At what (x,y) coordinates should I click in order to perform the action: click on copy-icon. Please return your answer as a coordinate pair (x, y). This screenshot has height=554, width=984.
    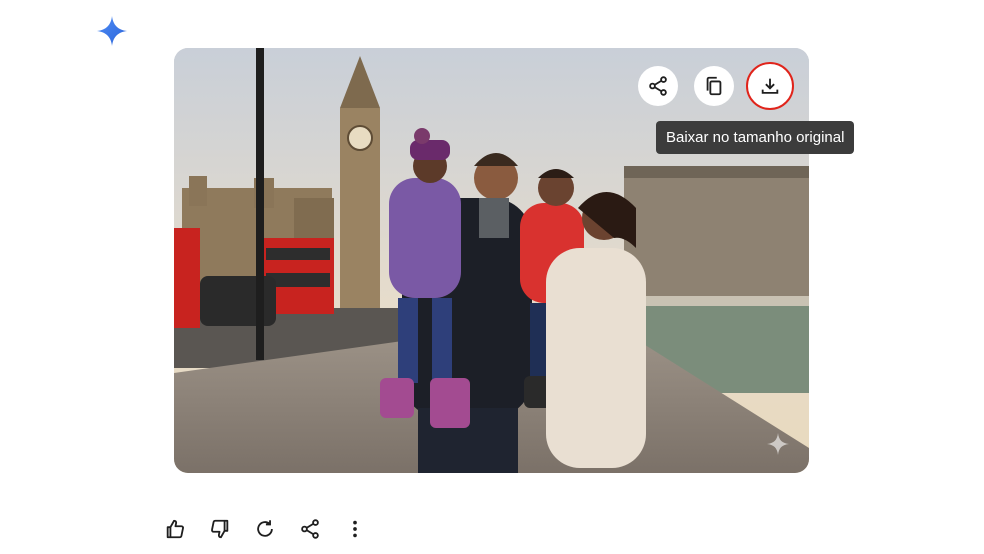
    Looking at the image, I should click on (714, 86).